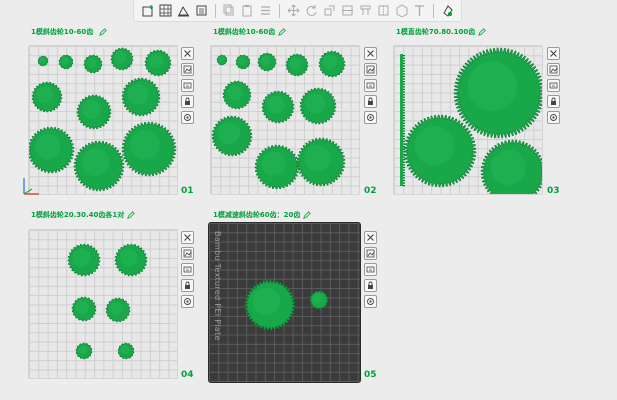  I want to click on gear-rack, so click(402, 120).